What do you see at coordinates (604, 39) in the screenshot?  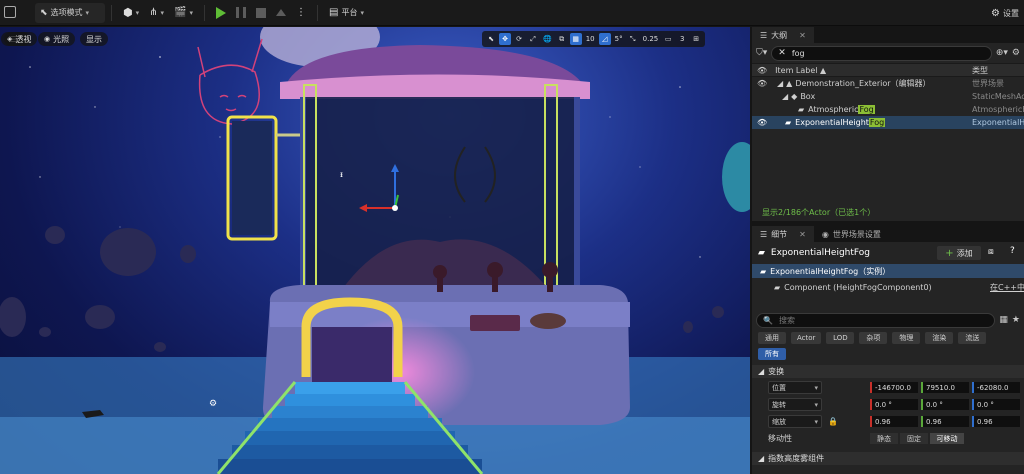 I see `rotation-snap-icon: ◿` at bounding box center [604, 39].